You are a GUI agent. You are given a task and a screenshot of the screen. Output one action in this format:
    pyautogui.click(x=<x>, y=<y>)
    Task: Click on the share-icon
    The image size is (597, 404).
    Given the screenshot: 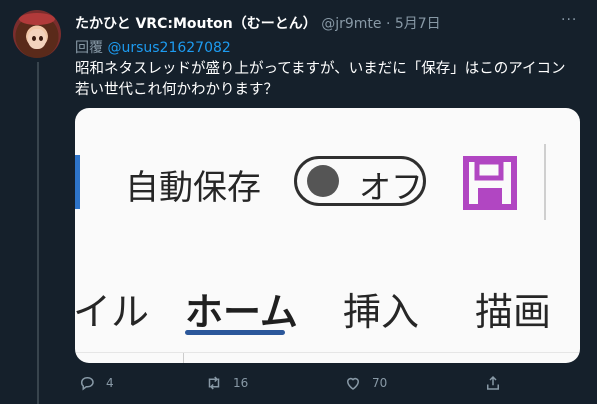 What is the action you would take?
    pyautogui.click(x=493, y=382)
    